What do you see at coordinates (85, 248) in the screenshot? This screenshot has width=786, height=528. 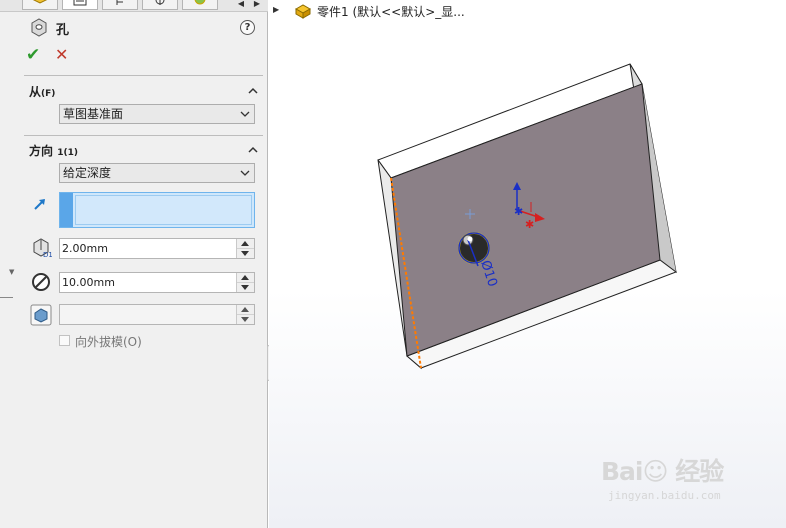 I see `depth-value: 2.00mm` at bounding box center [85, 248].